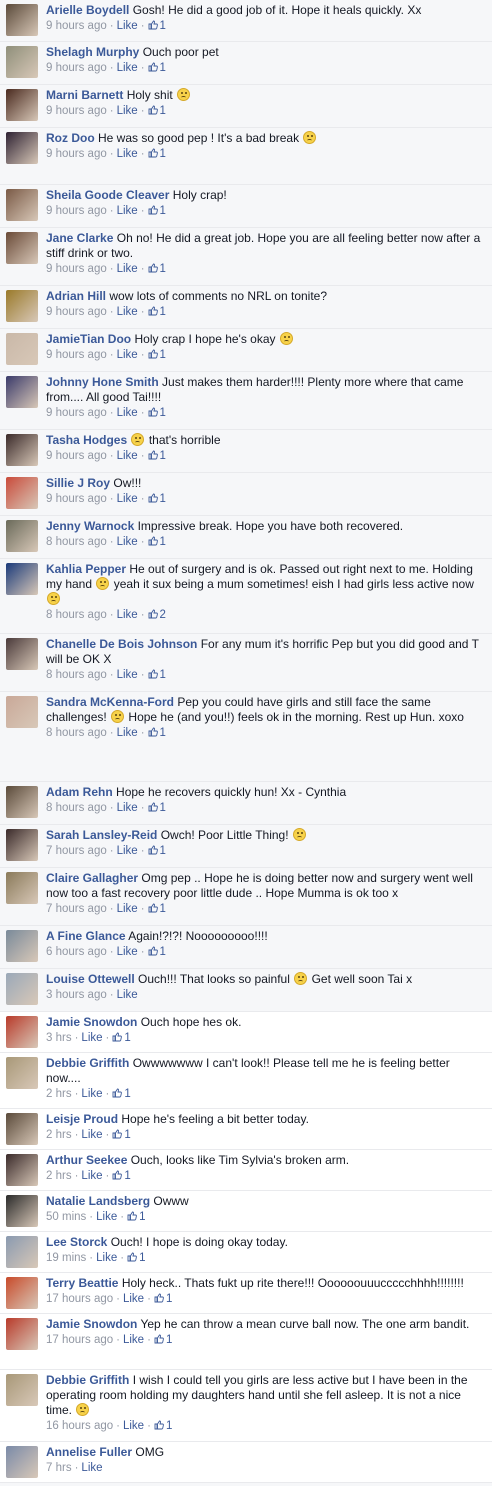 Image resolution: width=492 pixels, height=1486 pixels. What do you see at coordinates (101, 835) in the screenshot?
I see `commenter-name: Sarah Lansley-Reid` at bounding box center [101, 835].